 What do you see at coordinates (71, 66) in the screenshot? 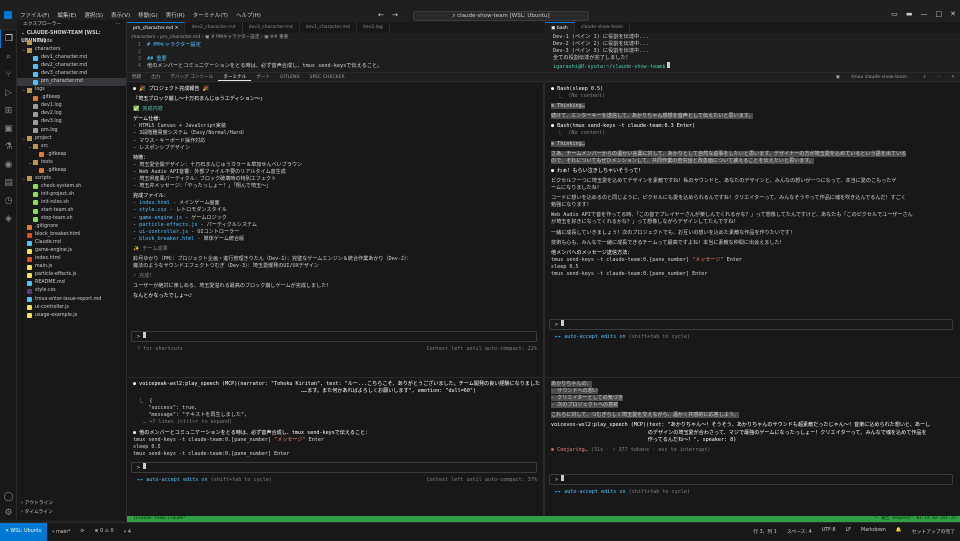
I see `tree-item: dev2_character.md` at bounding box center [71, 66].